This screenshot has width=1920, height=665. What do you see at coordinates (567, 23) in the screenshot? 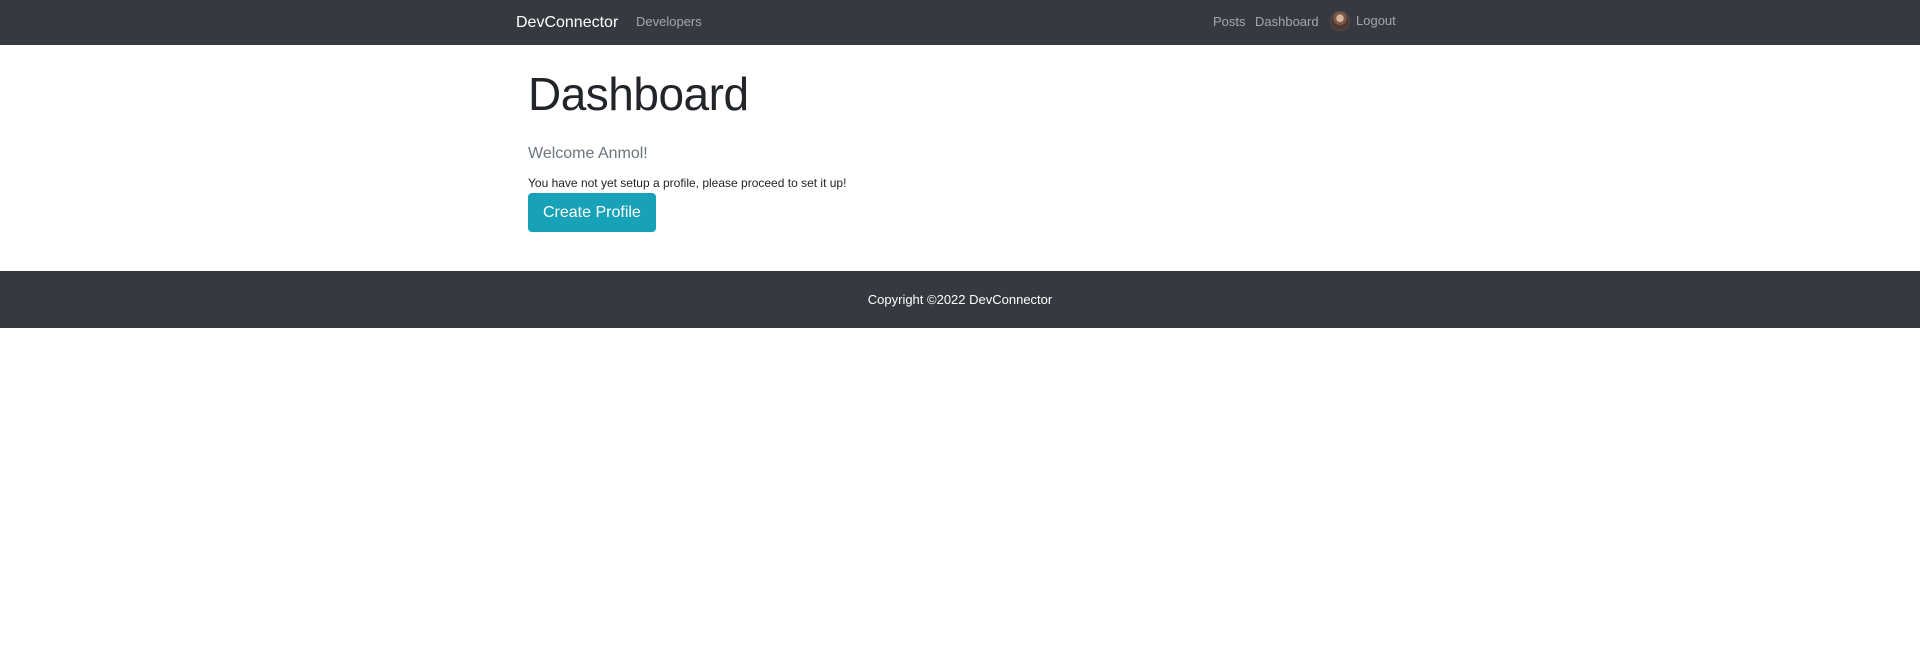
I see `brand-link: DevConnector` at bounding box center [567, 23].